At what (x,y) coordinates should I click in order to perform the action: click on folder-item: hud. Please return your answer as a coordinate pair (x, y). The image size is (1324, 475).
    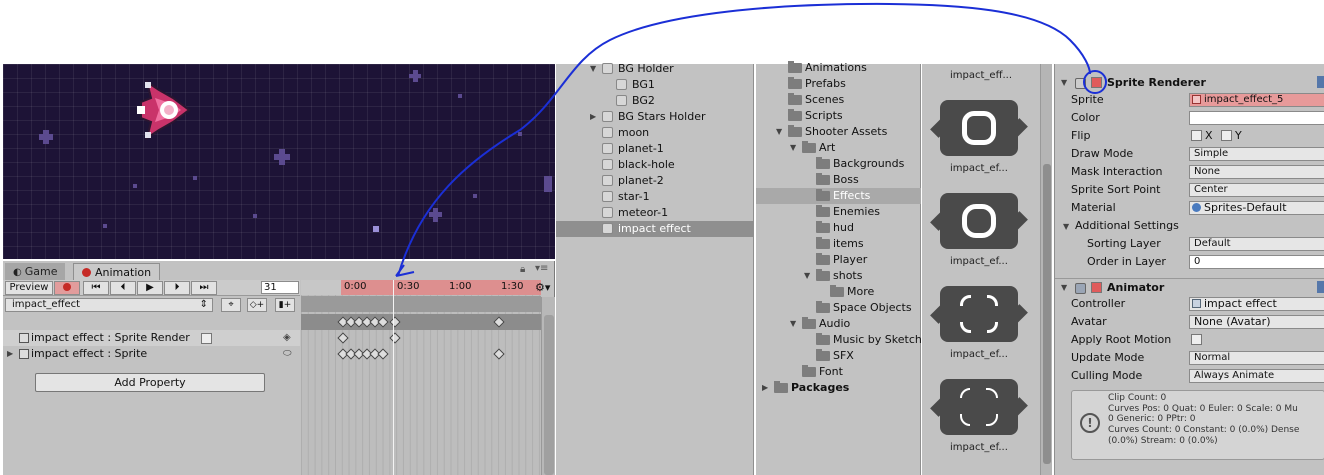
    Looking at the image, I should click on (838, 228).